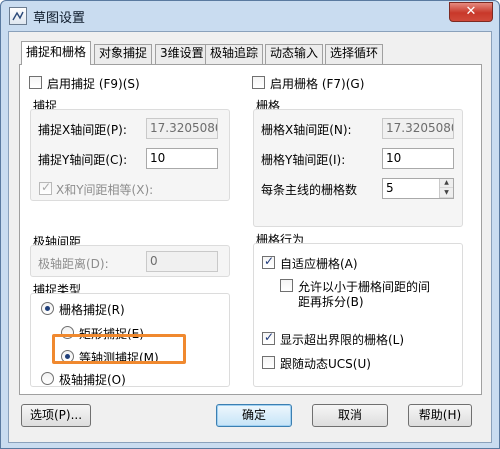 This screenshot has width=500, height=449. What do you see at coordinates (182, 128) in the screenshot?
I see `snap-x-spacing-field: 17.32050807` at bounding box center [182, 128].